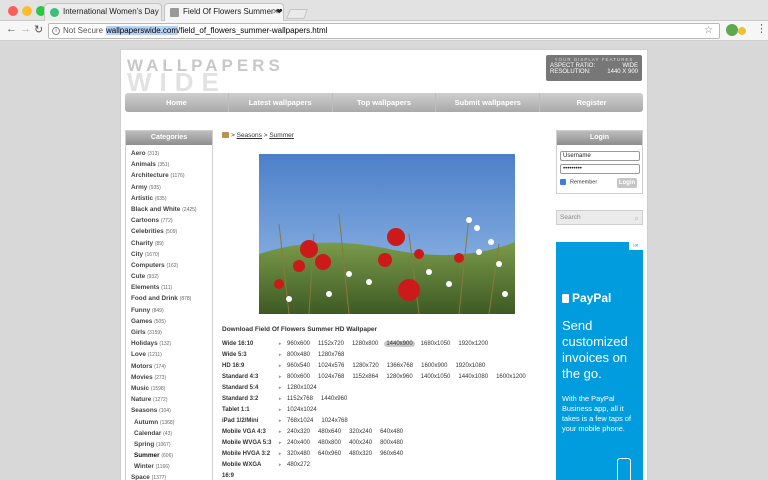 The height and width of the screenshot is (480, 768). Describe the element at coordinates (600, 156) in the screenshot. I see `username-field: Username` at that location.